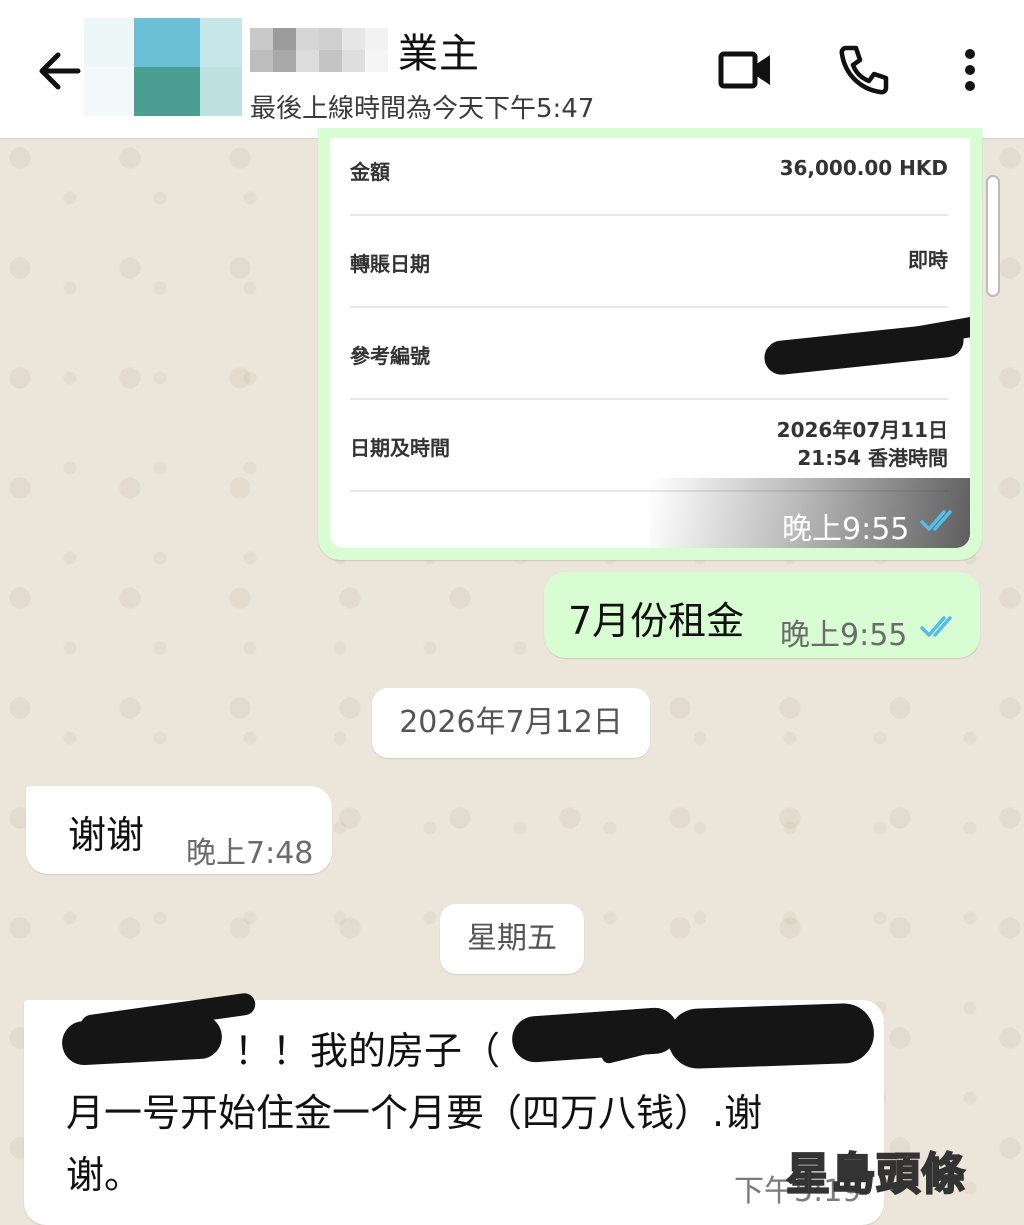 The width and height of the screenshot is (1024, 1225). What do you see at coordinates (862, 430) in the screenshot?
I see `receipt-value-date: 2026年07月11日` at bounding box center [862, 430].